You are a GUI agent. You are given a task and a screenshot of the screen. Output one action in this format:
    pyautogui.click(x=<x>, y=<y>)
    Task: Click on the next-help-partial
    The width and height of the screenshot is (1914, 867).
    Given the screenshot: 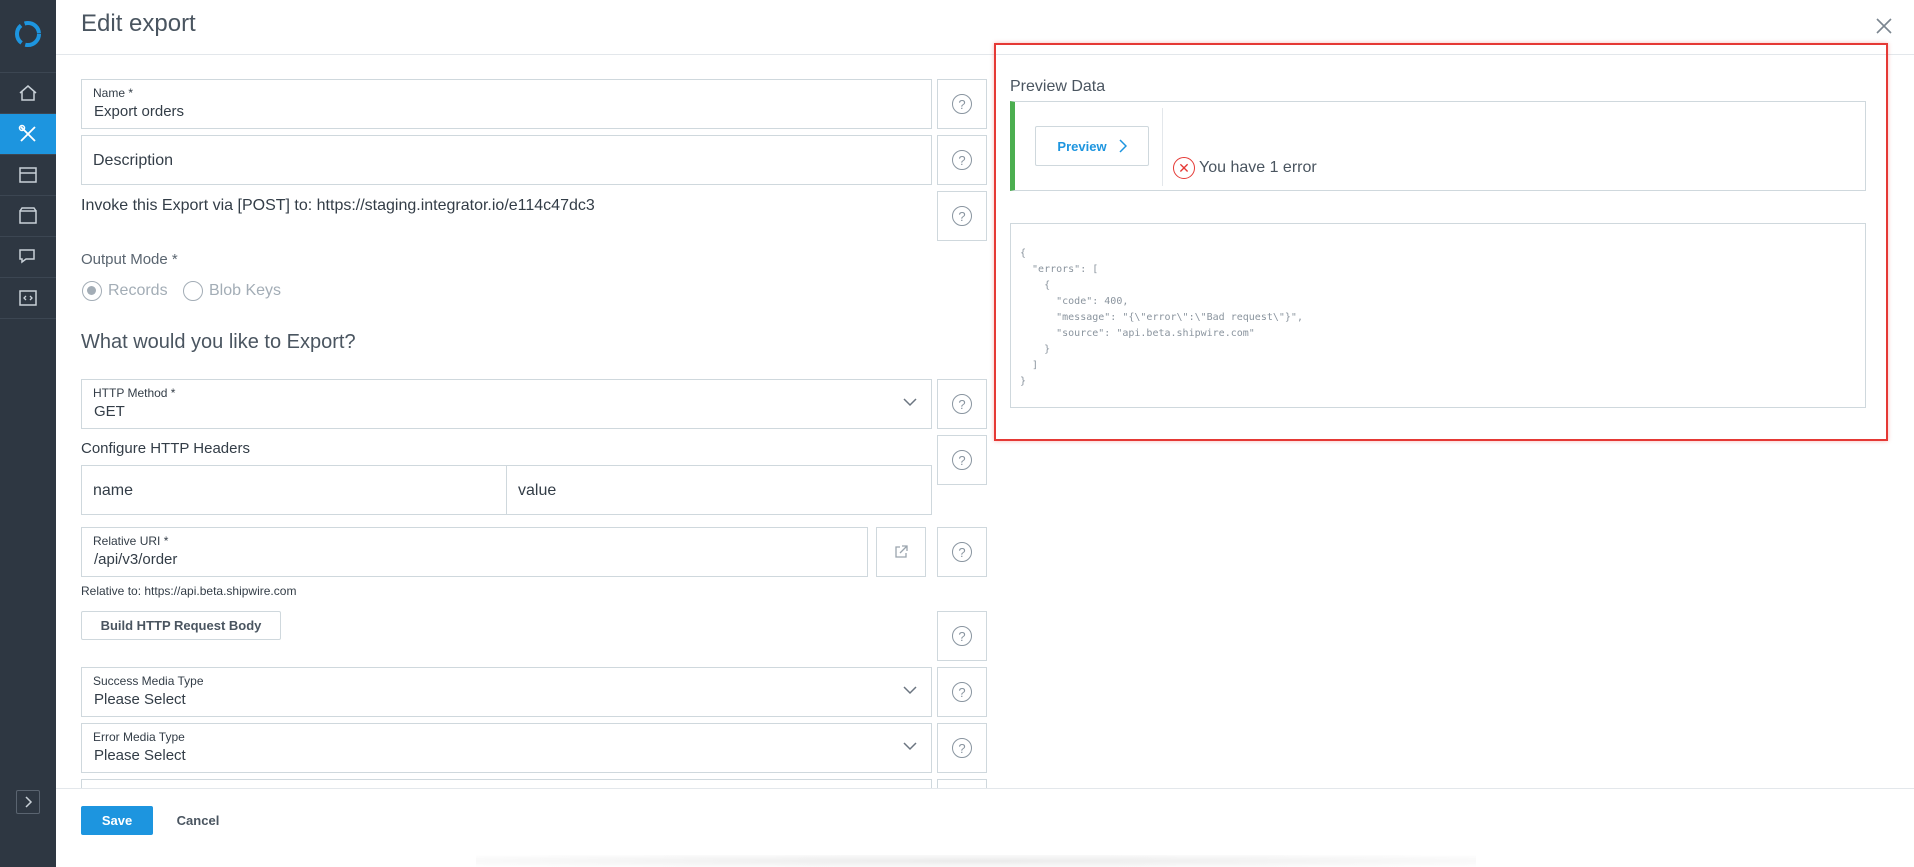 What is the action you would take?
    pyautogui.click(x=962, y=783)
    